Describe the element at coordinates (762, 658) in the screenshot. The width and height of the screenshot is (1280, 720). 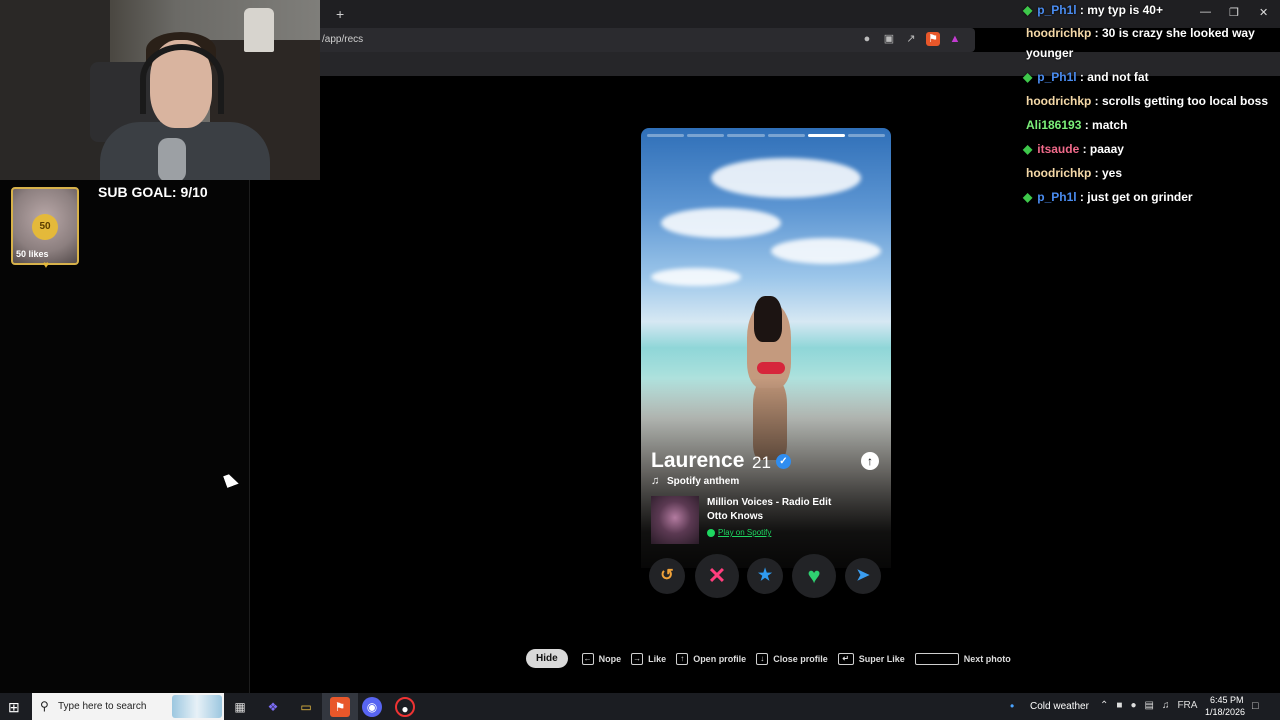
I see `down-arrow-key-icon: ↓` at that location.